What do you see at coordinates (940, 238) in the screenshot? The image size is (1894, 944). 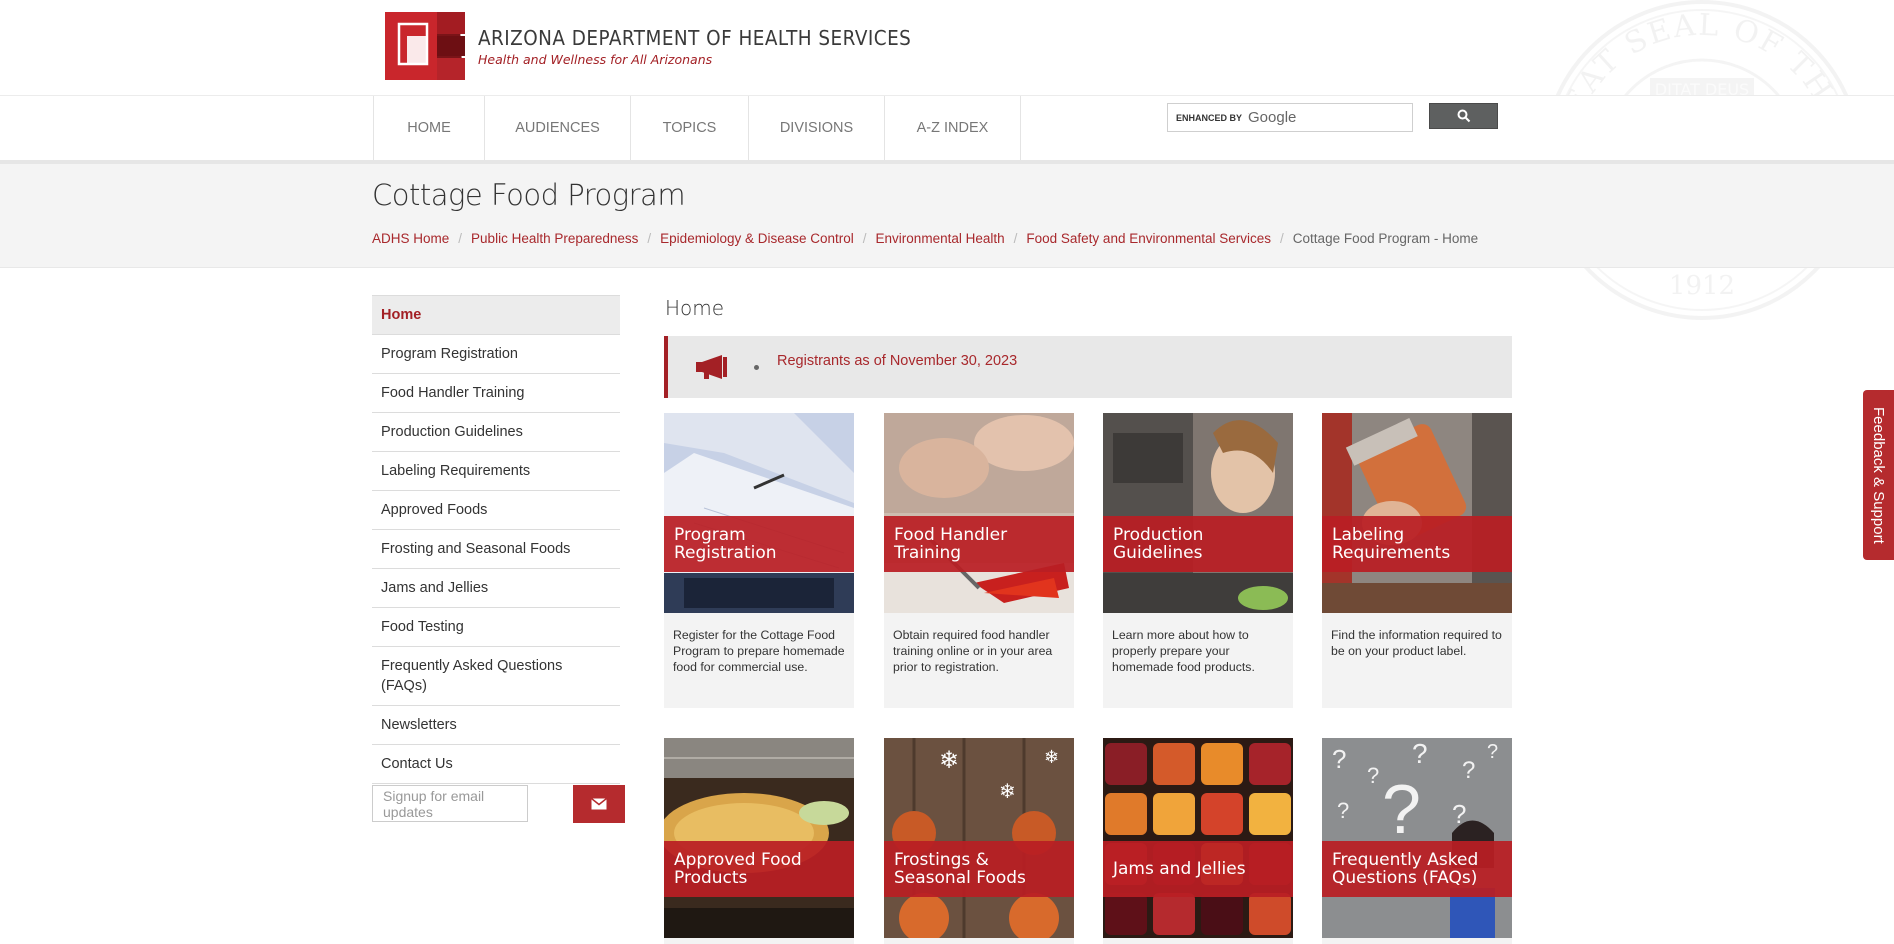 I see `breadcrumb-environmental-health: Environmental Health` at bounding box center [940, 238].